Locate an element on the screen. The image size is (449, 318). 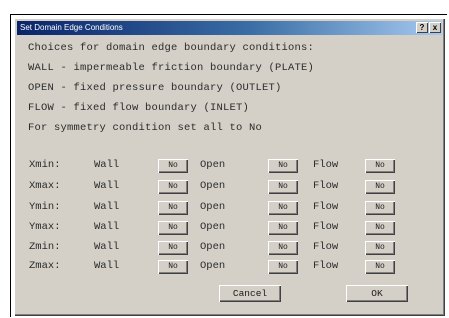
ymin-wall-button: No is located at coordinates (173, 208).